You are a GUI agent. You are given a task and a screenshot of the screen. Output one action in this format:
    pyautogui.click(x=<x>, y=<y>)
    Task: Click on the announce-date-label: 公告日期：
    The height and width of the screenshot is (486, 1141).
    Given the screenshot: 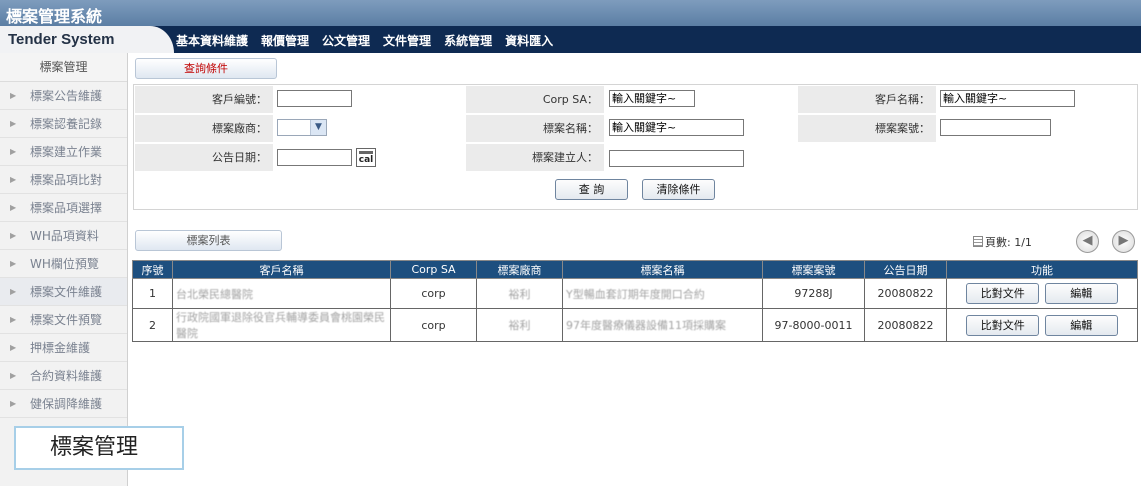 What is the action you would take?
    pyautogui.click(x=204, y=157)
    